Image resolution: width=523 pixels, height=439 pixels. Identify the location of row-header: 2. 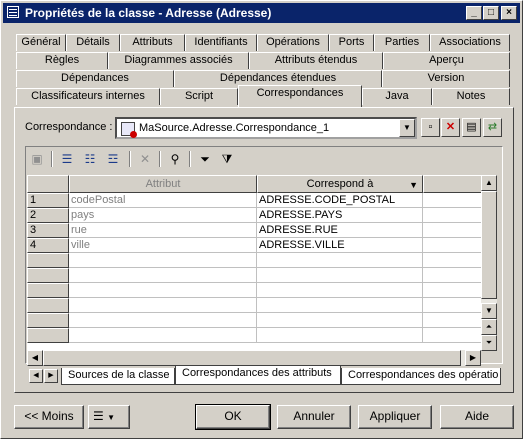
(48, 215).